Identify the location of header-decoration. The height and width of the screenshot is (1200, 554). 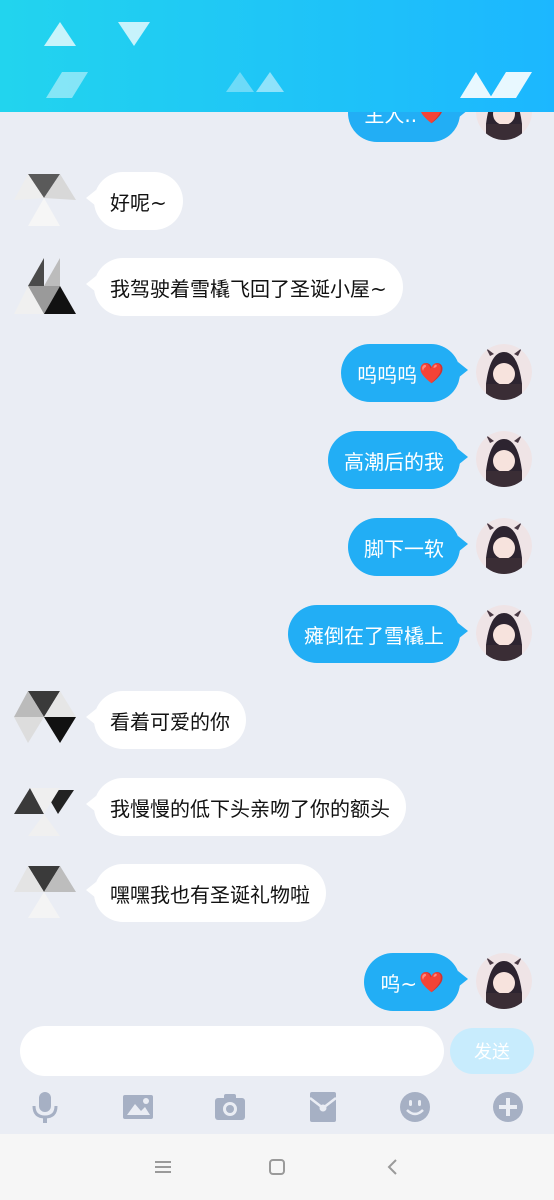
(288, 60).